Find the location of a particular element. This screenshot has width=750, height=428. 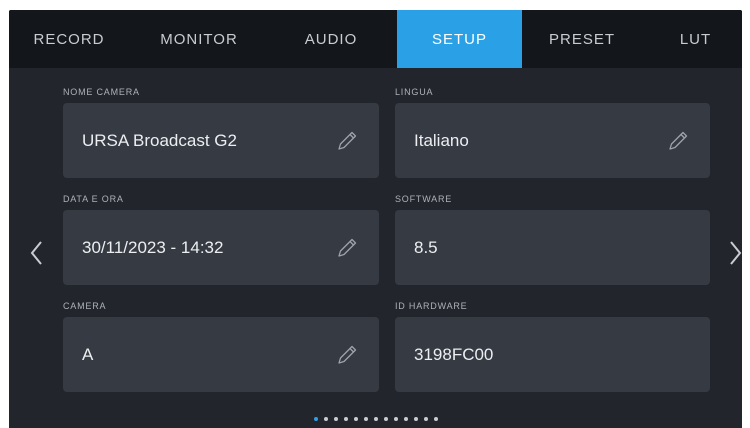

date-time-field: 30/11/2023 - 14:32 is located at coordinates (221, 247).